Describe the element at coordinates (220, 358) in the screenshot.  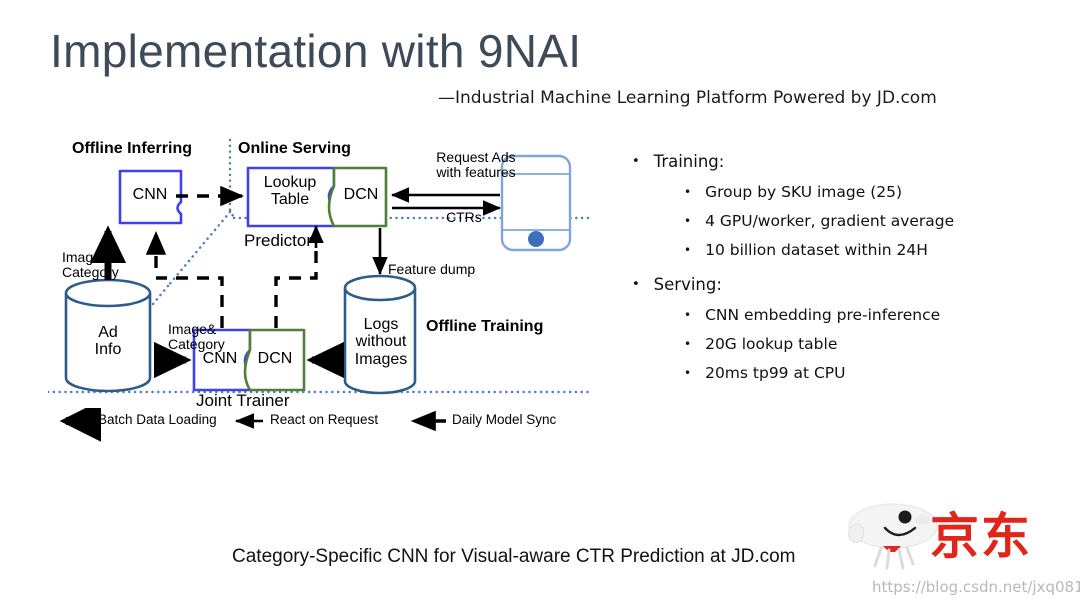
I see `box-label-cnn-train: CNN` at that location.